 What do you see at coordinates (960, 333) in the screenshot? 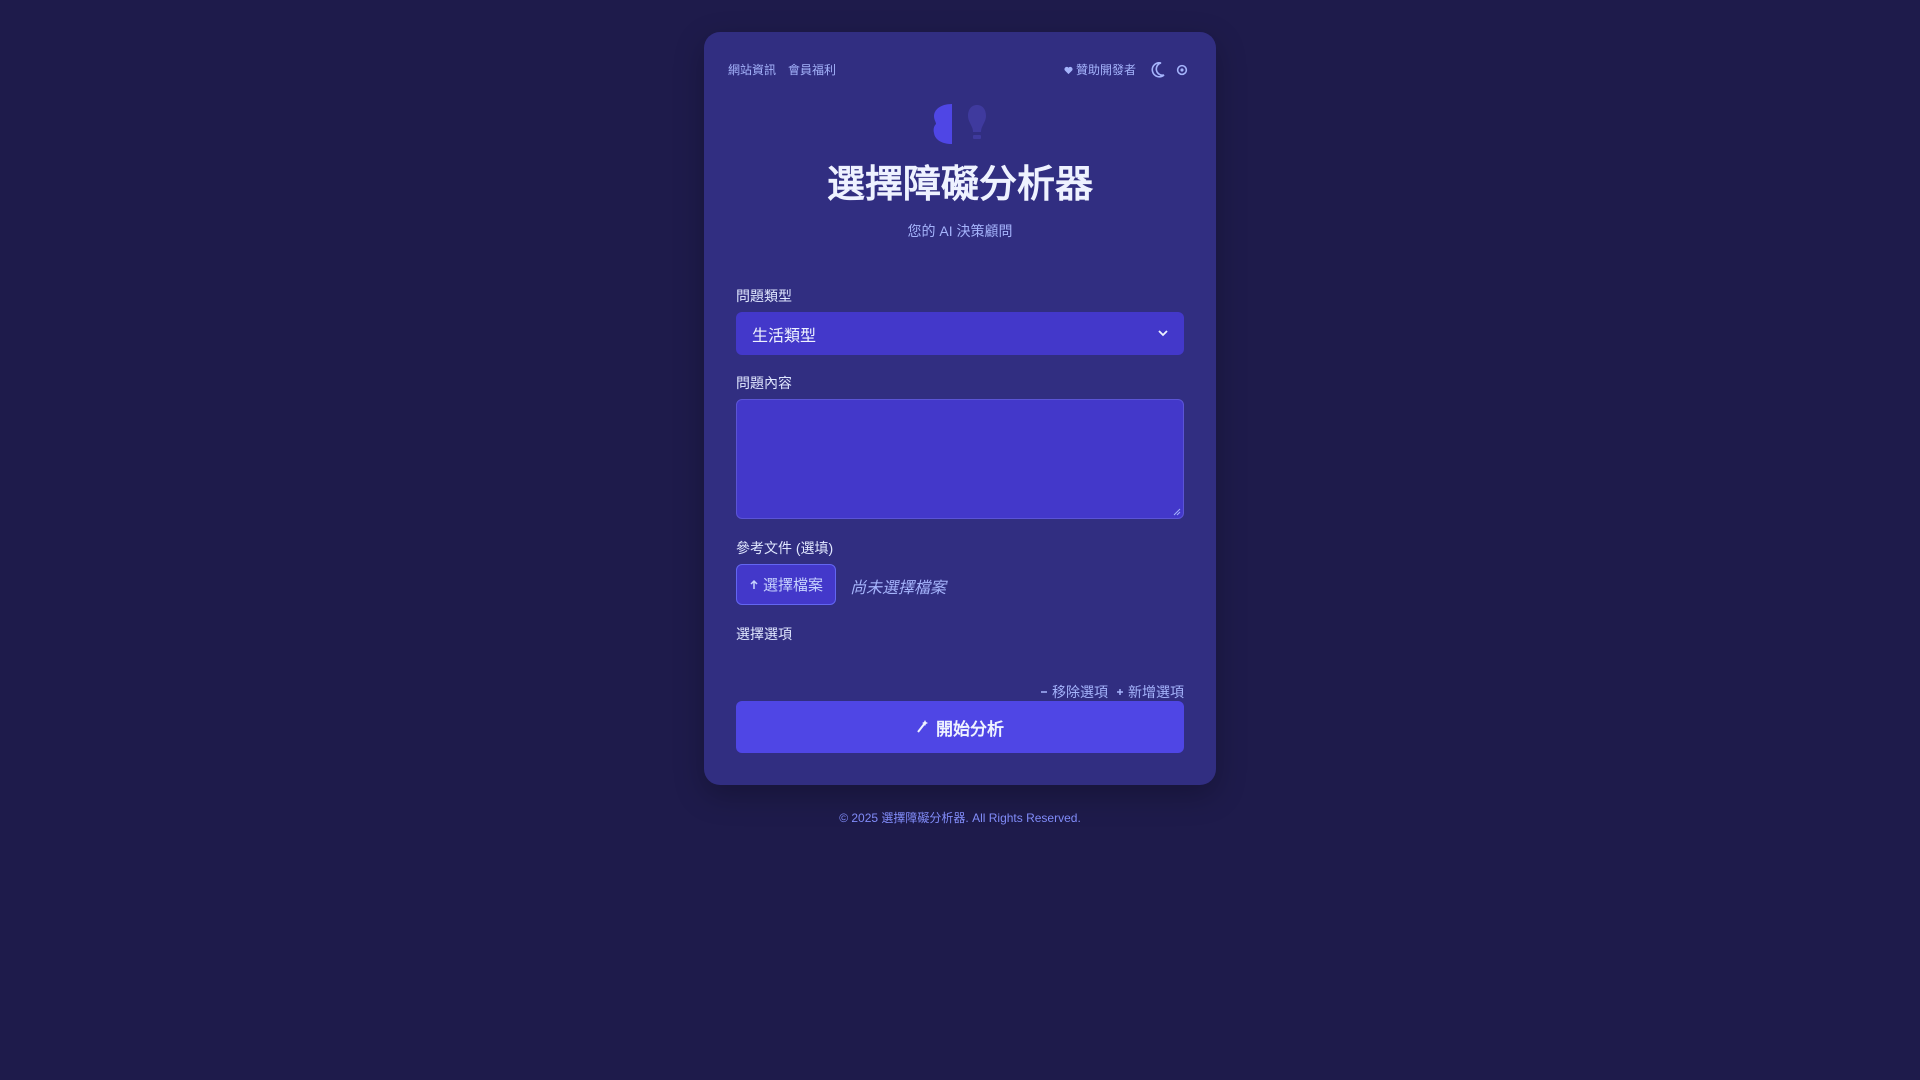
I see `question-type-select: 生活類型` at bounding box center [960, 333].